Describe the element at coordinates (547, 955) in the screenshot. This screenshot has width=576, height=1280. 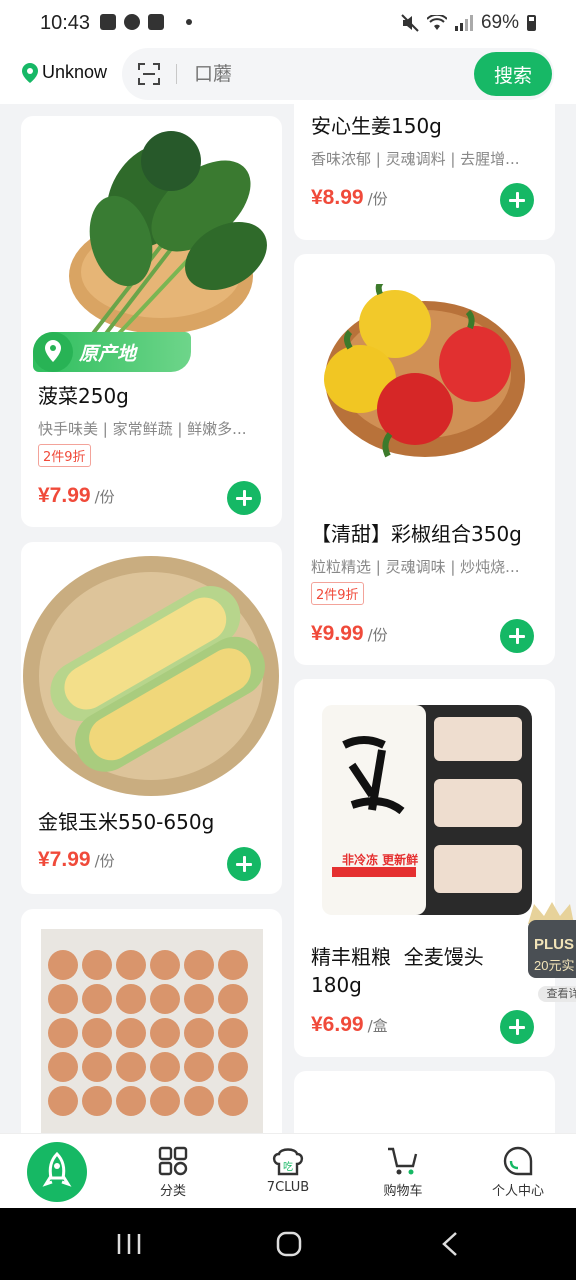
I see `plus-member-widget: PLUS 20元实 查看详` at that location.